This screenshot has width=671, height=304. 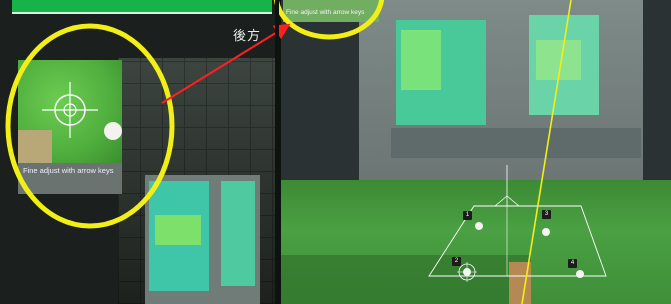 I want to click on rear-view-label: 後方, so click(x=247, y=36).